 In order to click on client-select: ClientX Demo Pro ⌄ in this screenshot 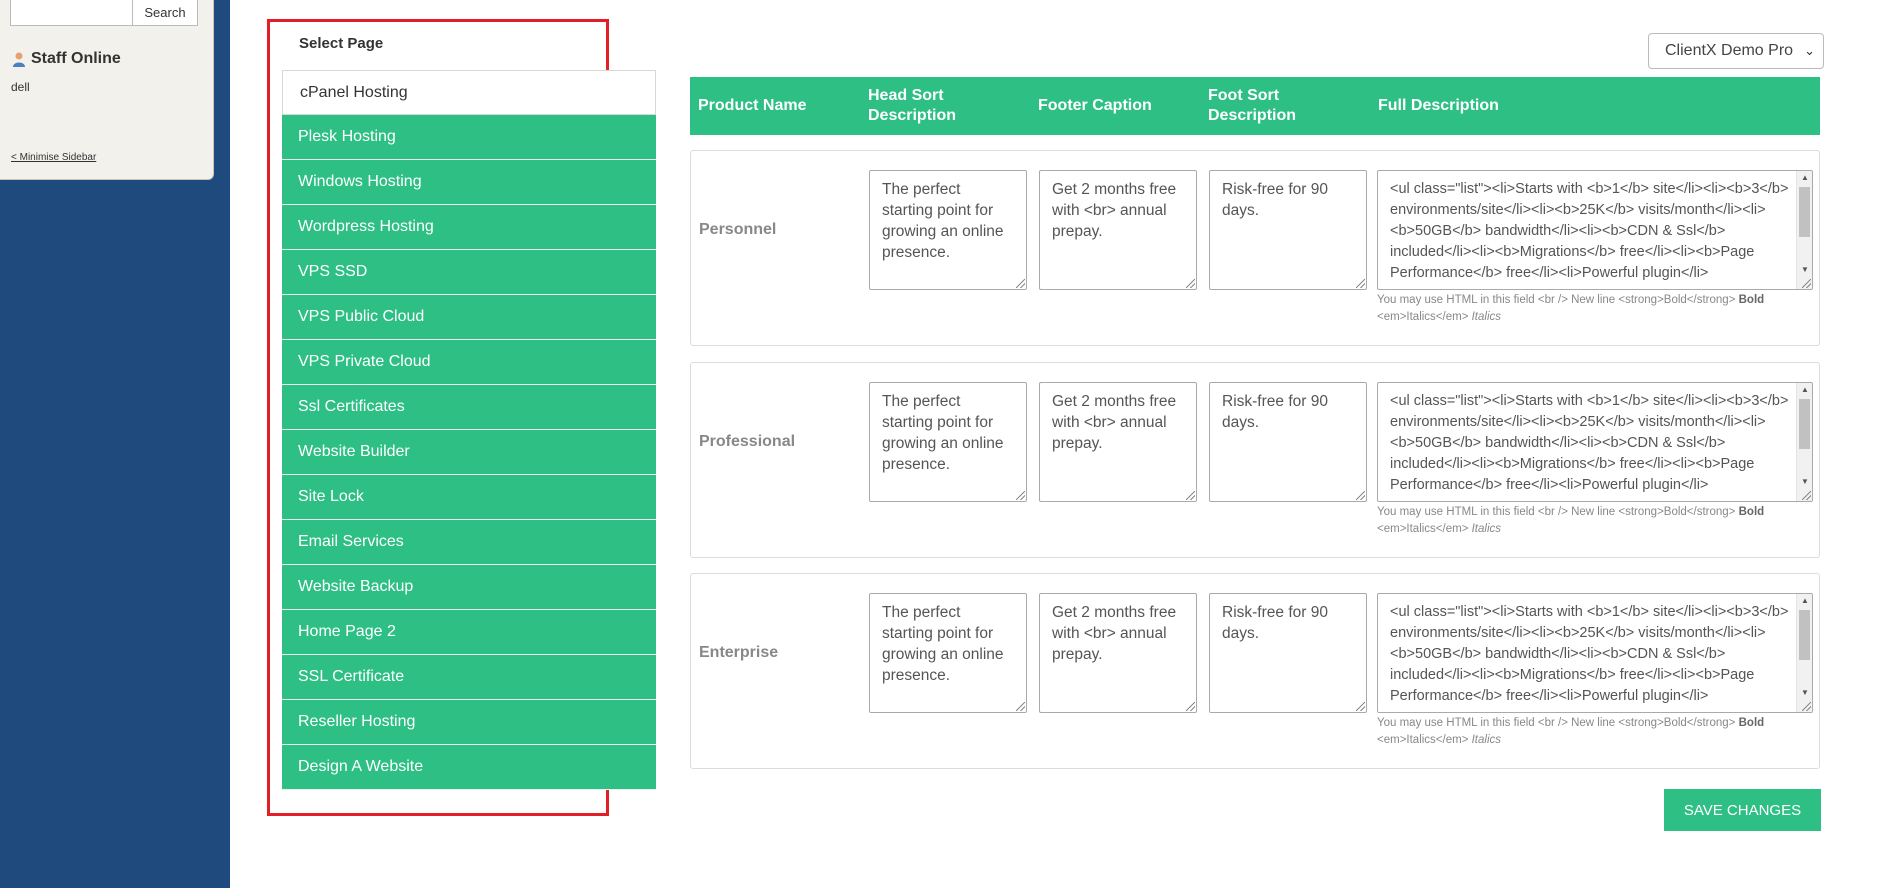, I will do `click(1736, 51)`.